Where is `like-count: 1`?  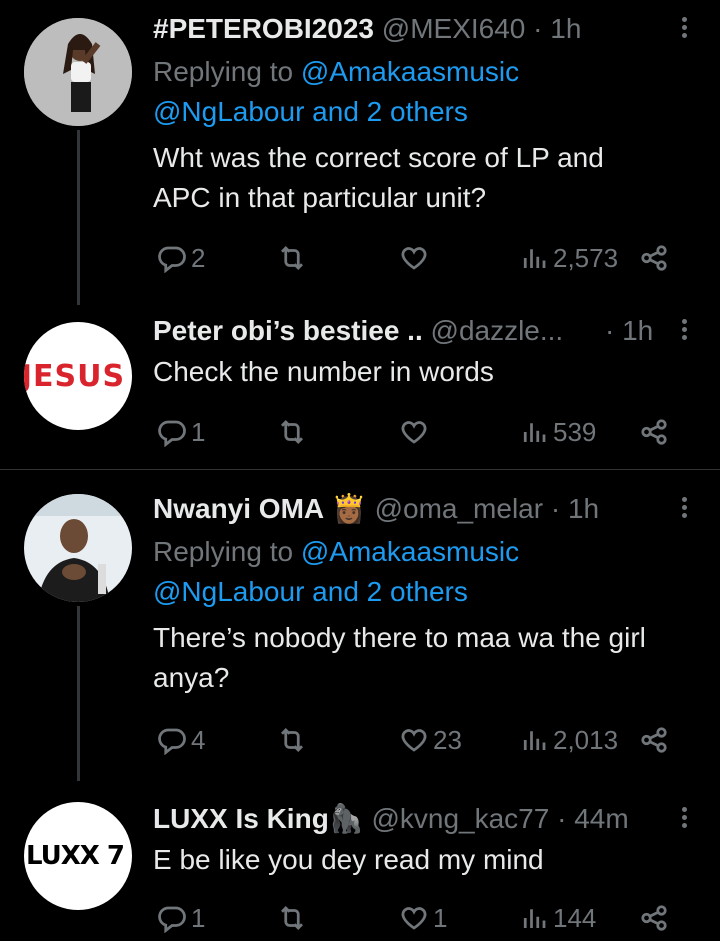
like-count: 1 is located at coordinates (440, 917).